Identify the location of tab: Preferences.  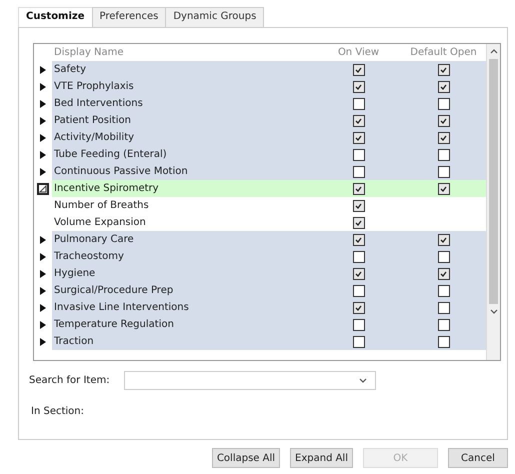
(129, 17).